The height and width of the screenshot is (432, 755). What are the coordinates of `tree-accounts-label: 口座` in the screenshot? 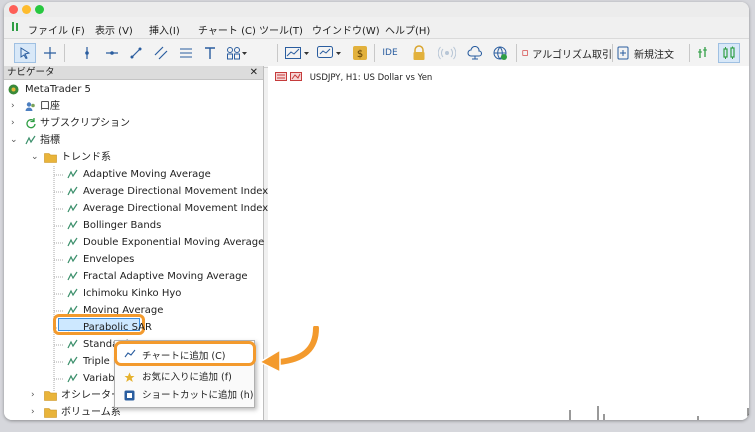 It's located at (50, 106).